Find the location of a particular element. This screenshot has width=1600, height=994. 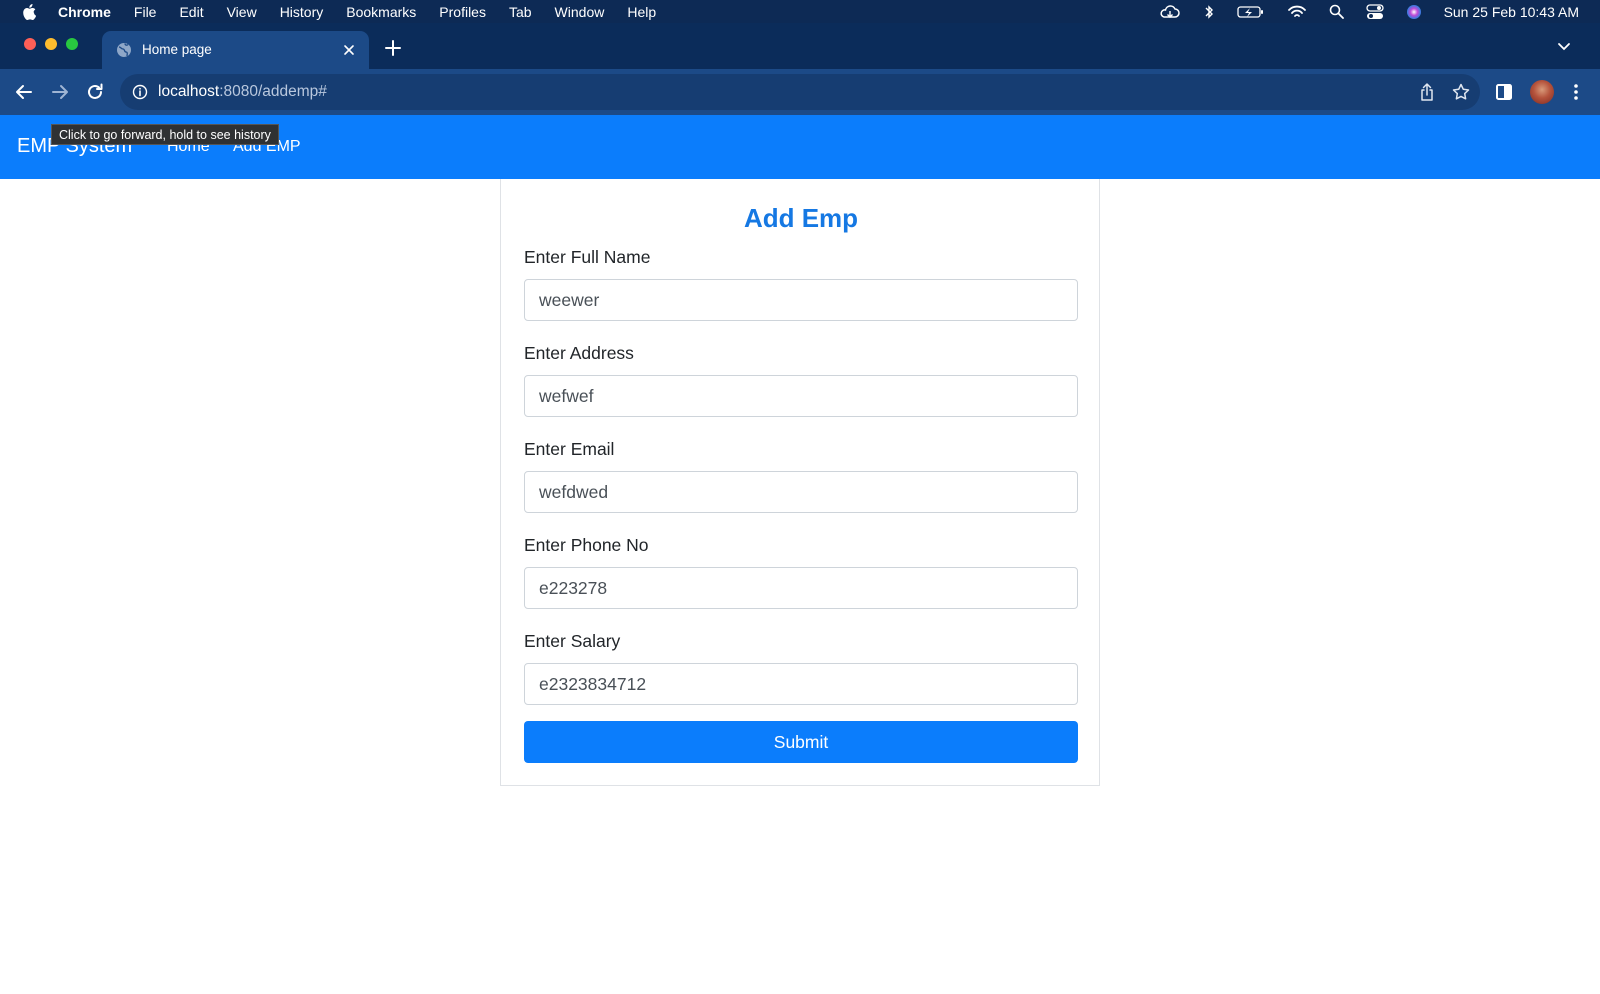

share-icon is located at coordinates (1427, 92).